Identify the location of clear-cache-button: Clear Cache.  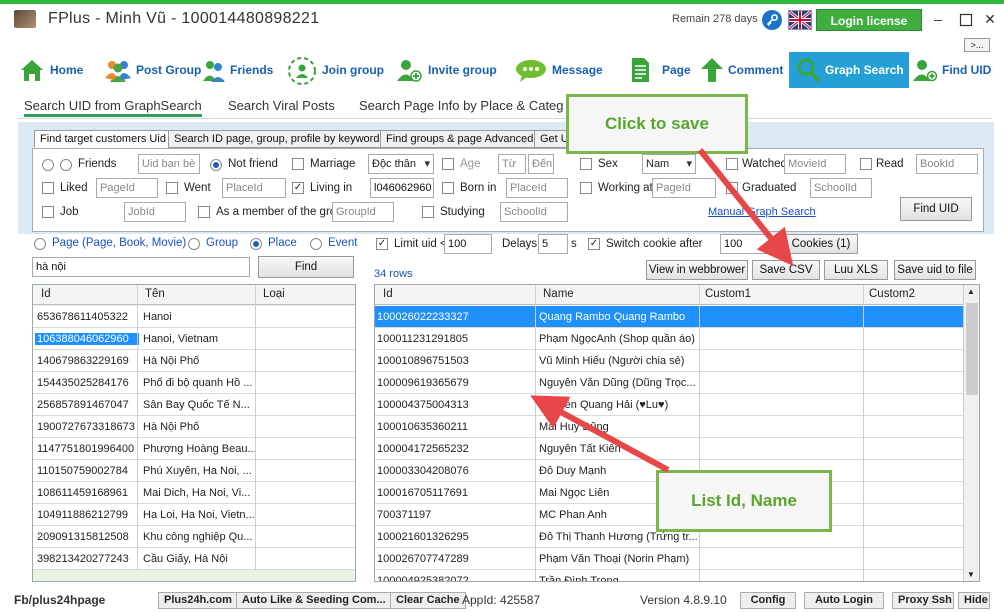
(428, 600).